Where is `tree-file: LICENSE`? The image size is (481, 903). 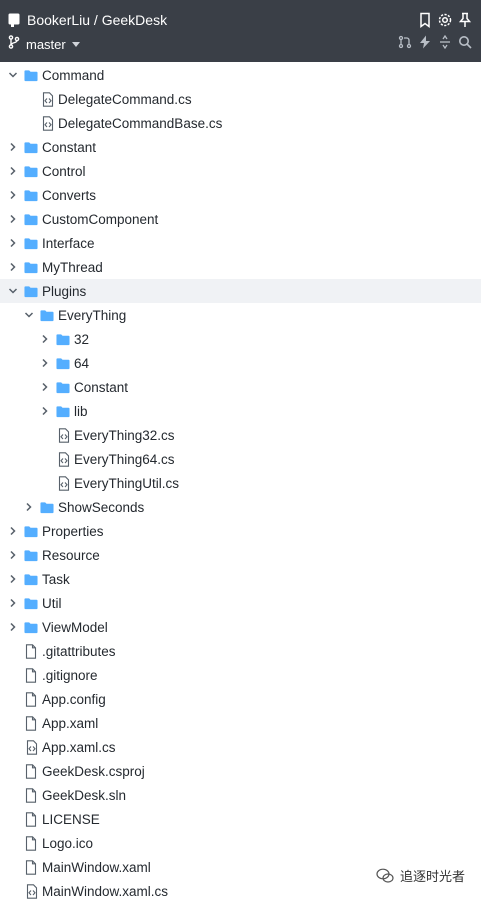
tree-file: LICENSE is located at coordinates (240, 819).